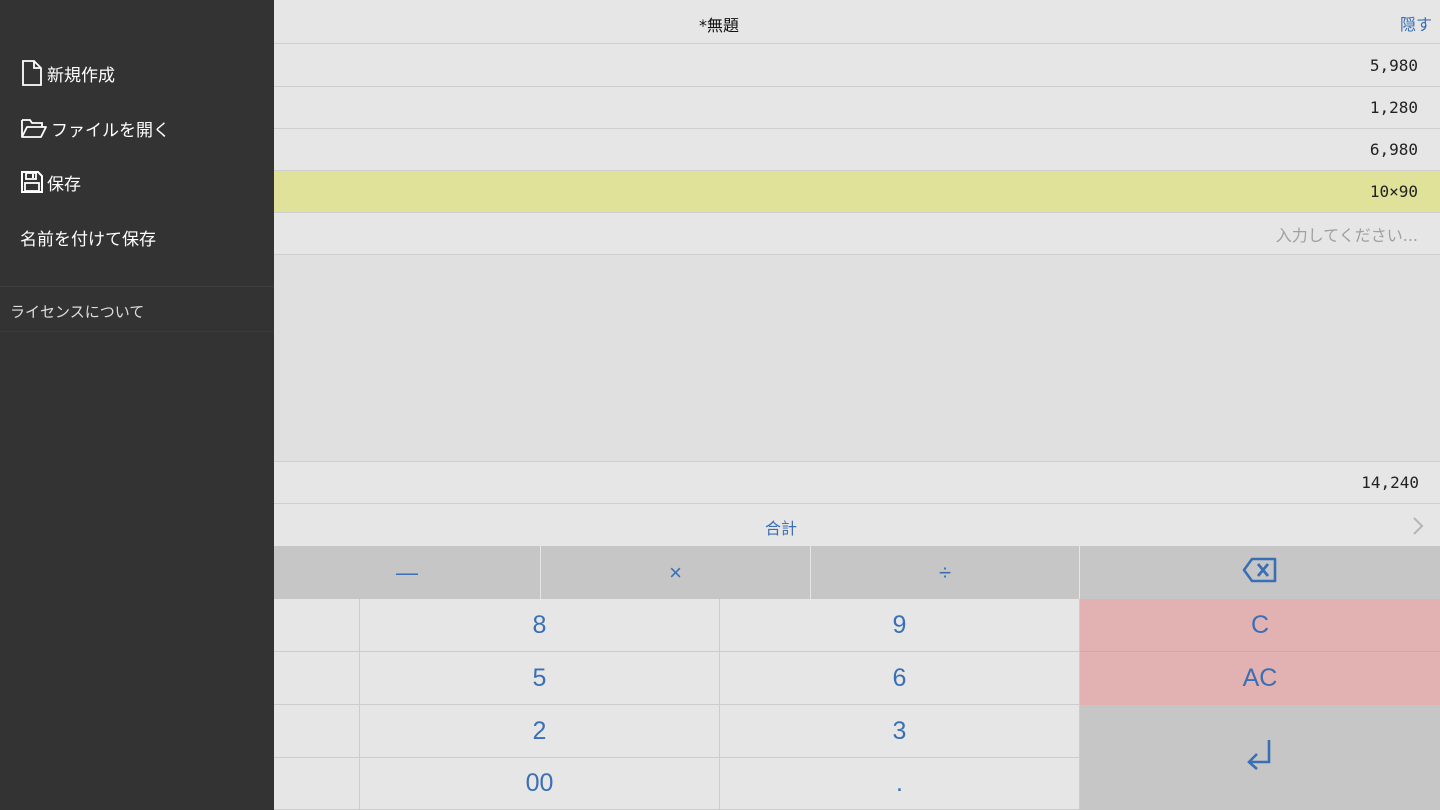 Image resolution: width=1440 pixels, height=810 pixels. What do you see at coordinates (857, 483) in the screenshot?
I see `total-row: 14,240` at bounding box center [857, 483].